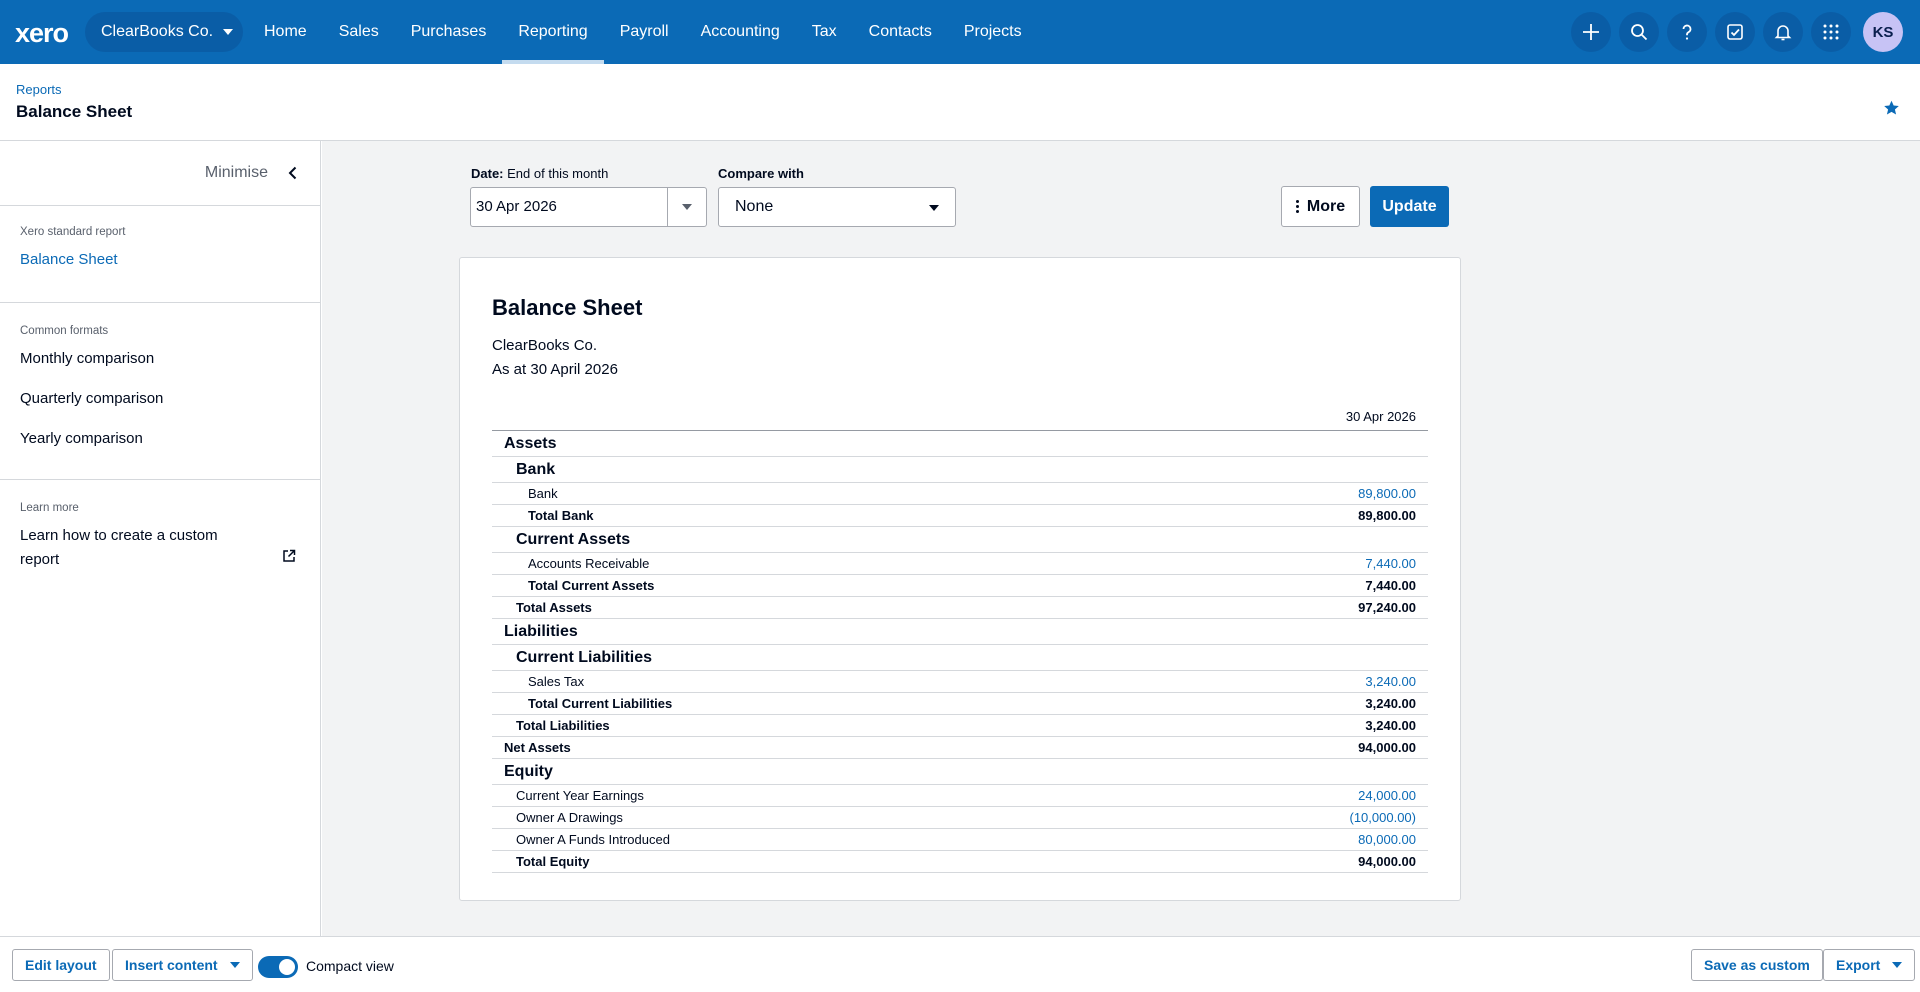 The image size is (1920, 992). Describe the element at coordinates (960, 494) in the screenshot. I see `report-line-row: Bank 89,800.00` at that location.